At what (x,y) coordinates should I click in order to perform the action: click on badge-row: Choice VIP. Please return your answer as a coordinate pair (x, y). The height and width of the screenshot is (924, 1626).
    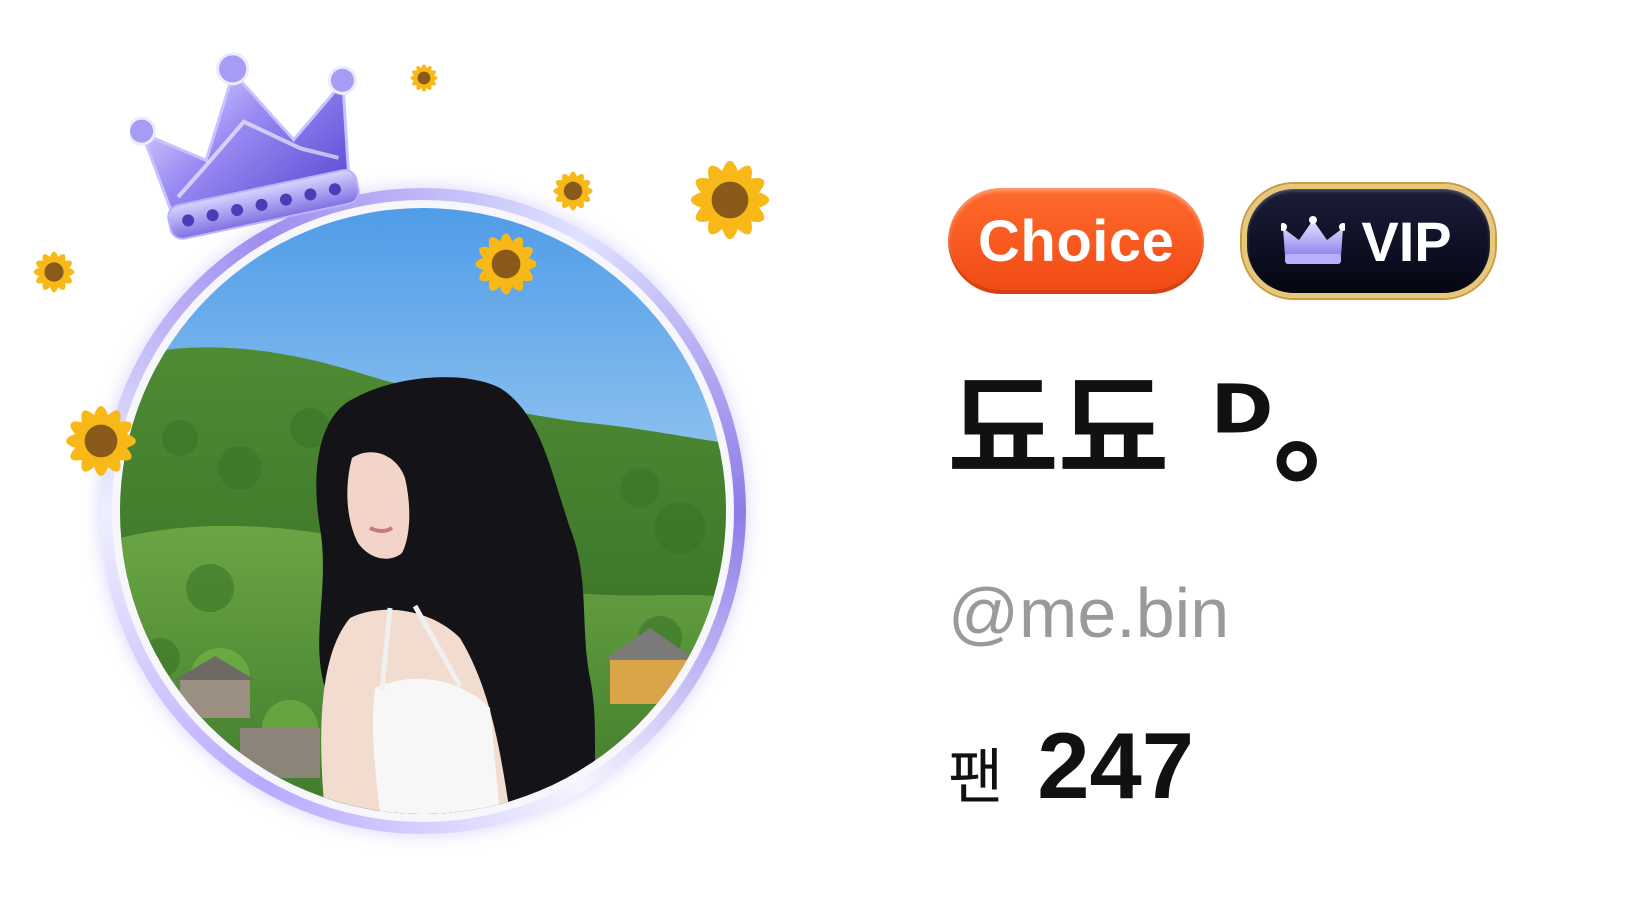
    Looking at the image, I should click on (1221, 241).